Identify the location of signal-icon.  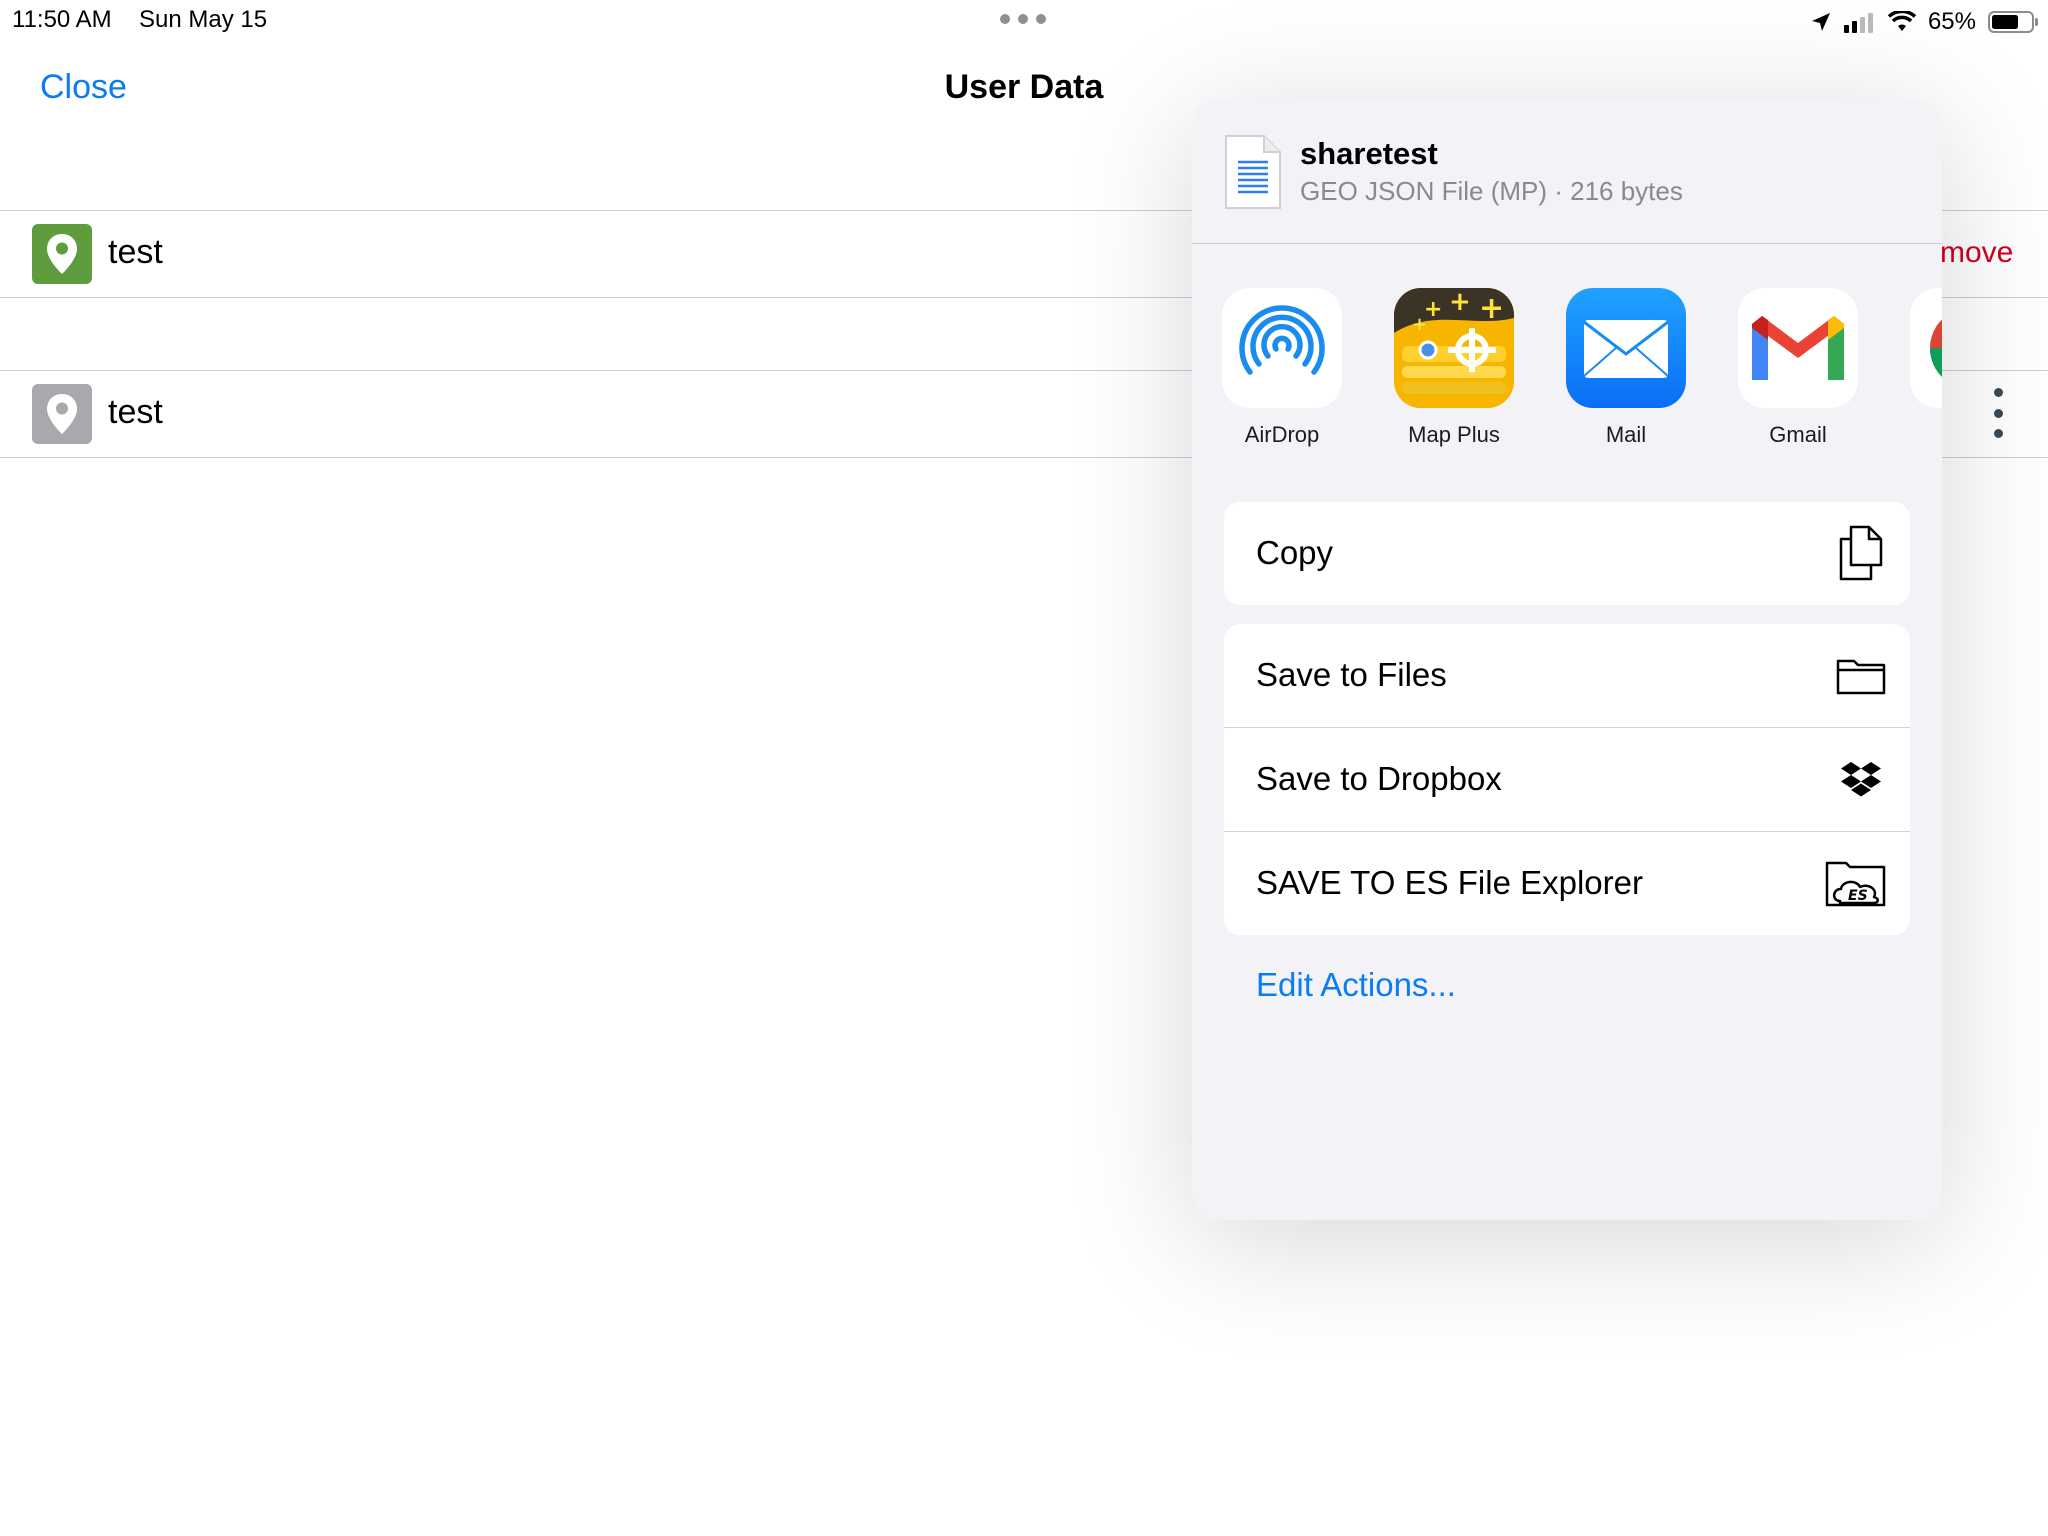
(1858, 23).